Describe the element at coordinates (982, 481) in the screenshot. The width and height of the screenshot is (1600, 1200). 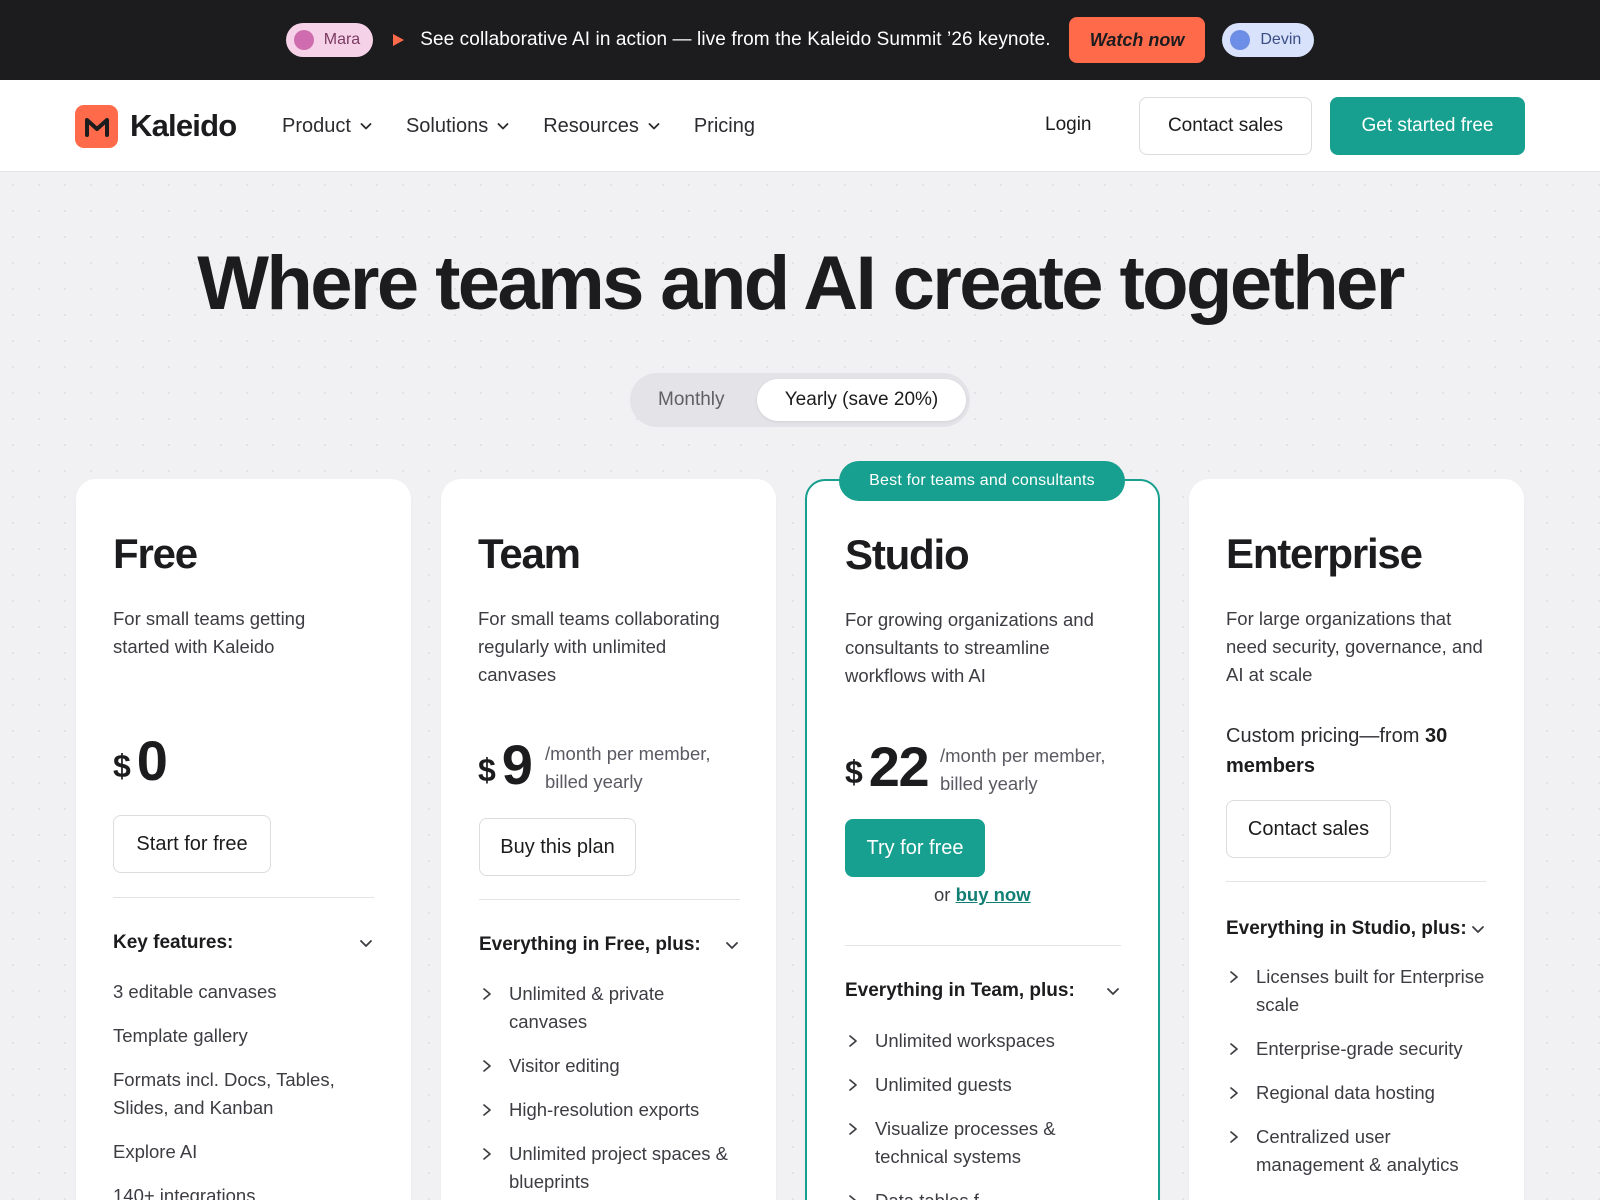
I see `recommended-badge: Best for teams and consultants` at that location.